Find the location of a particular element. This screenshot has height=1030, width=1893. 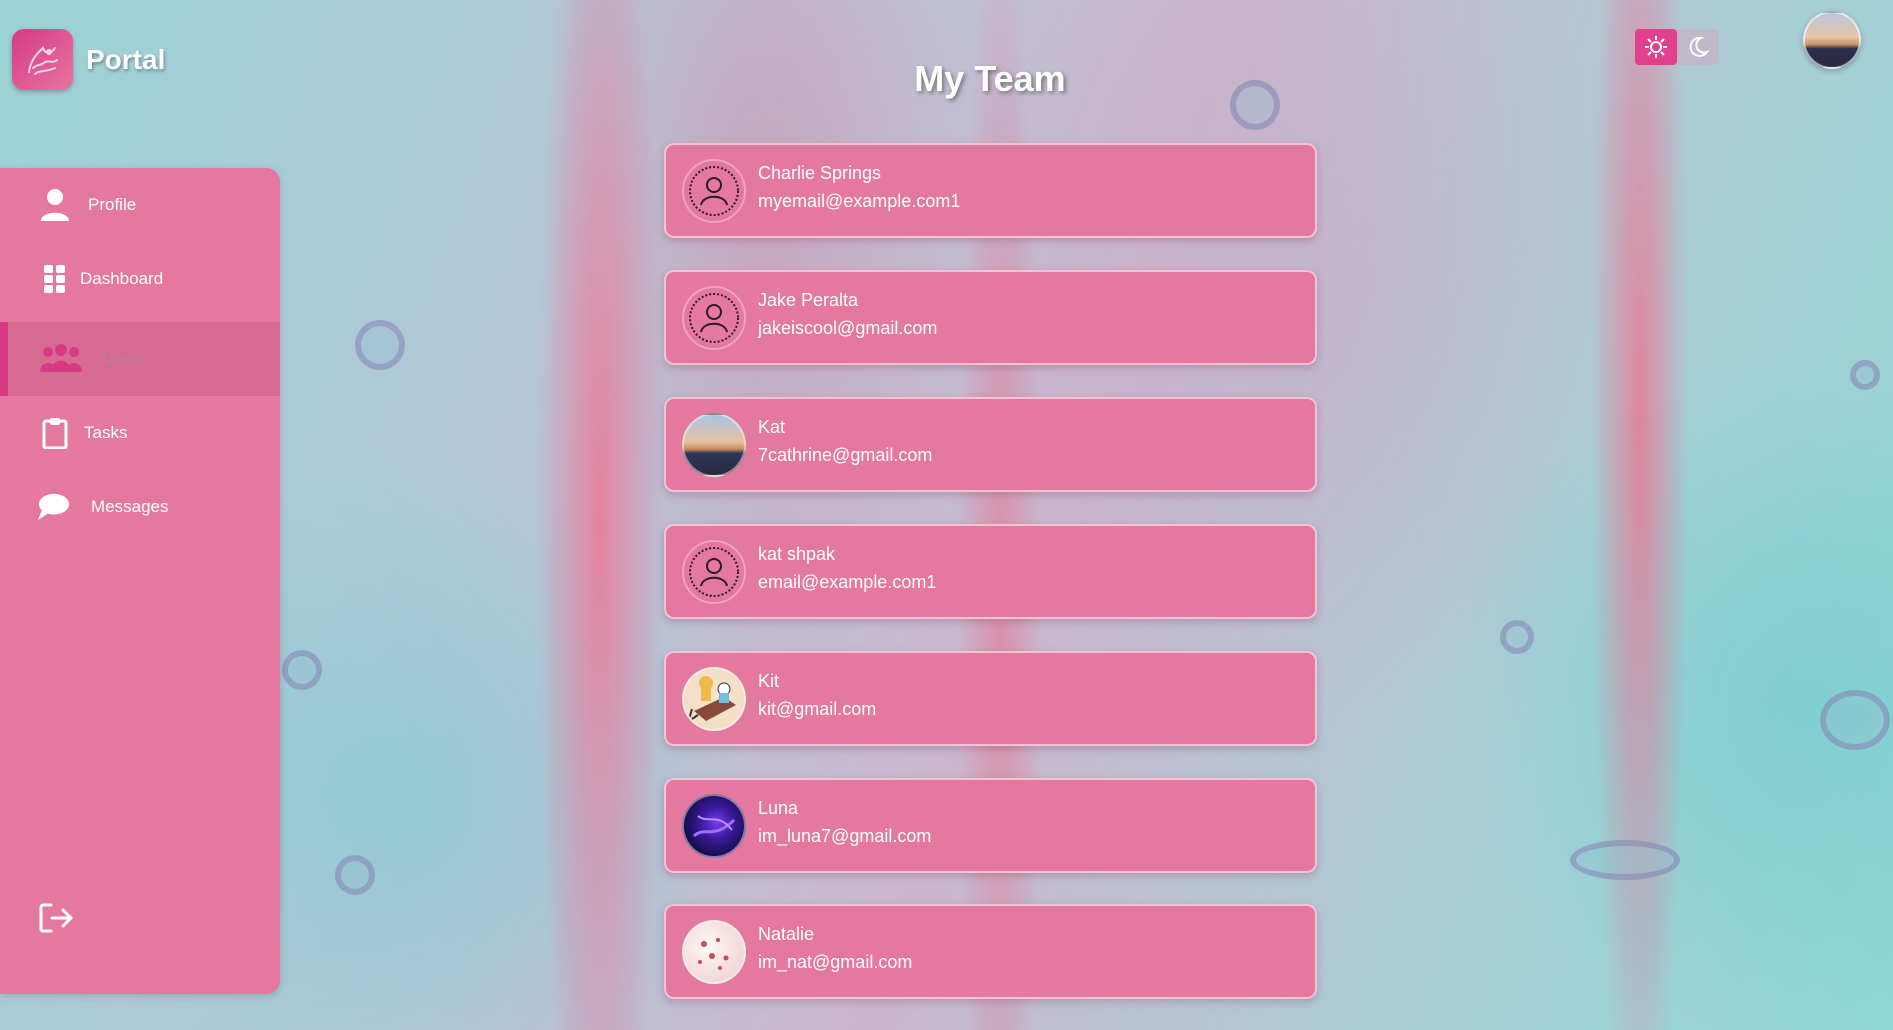

grid-icon is located at coordinates (55, 279).